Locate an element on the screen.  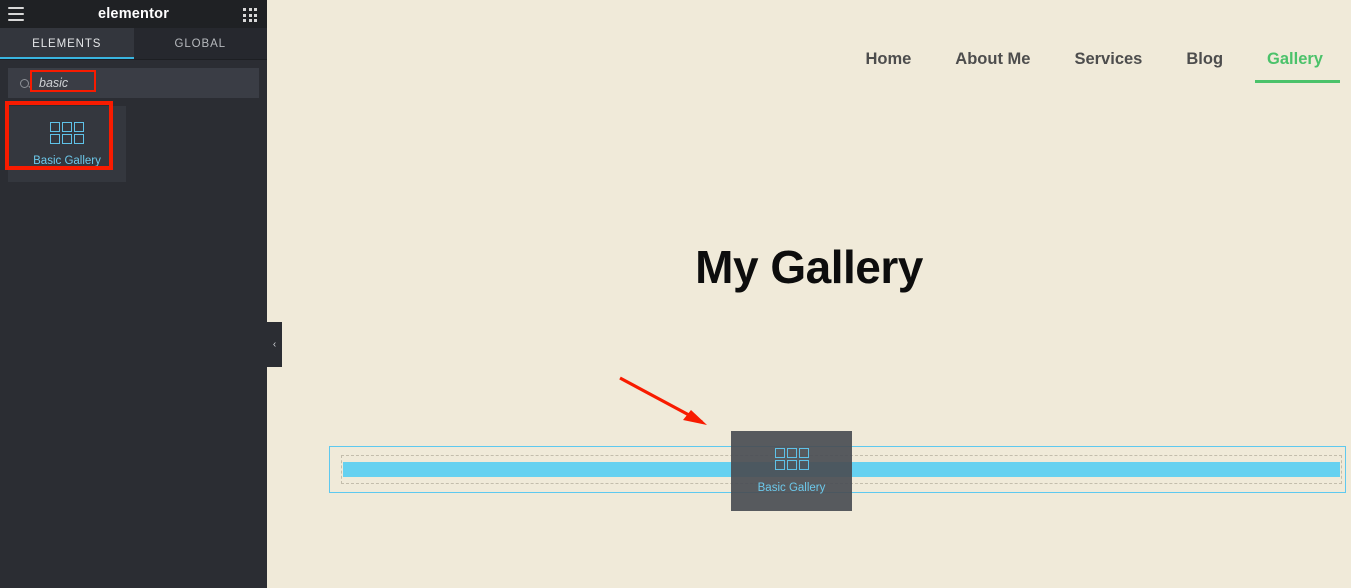
dragging-widget-label: Basic Gallery is located at coordinates (791, 488).